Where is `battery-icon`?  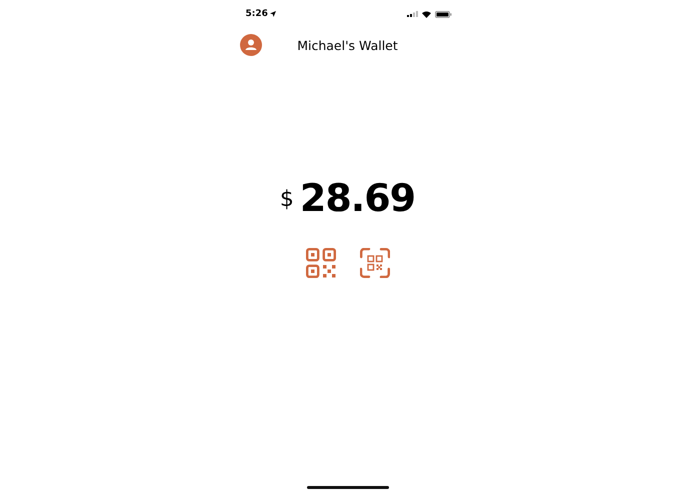
battery-icon is located at coordinates (443, 14).